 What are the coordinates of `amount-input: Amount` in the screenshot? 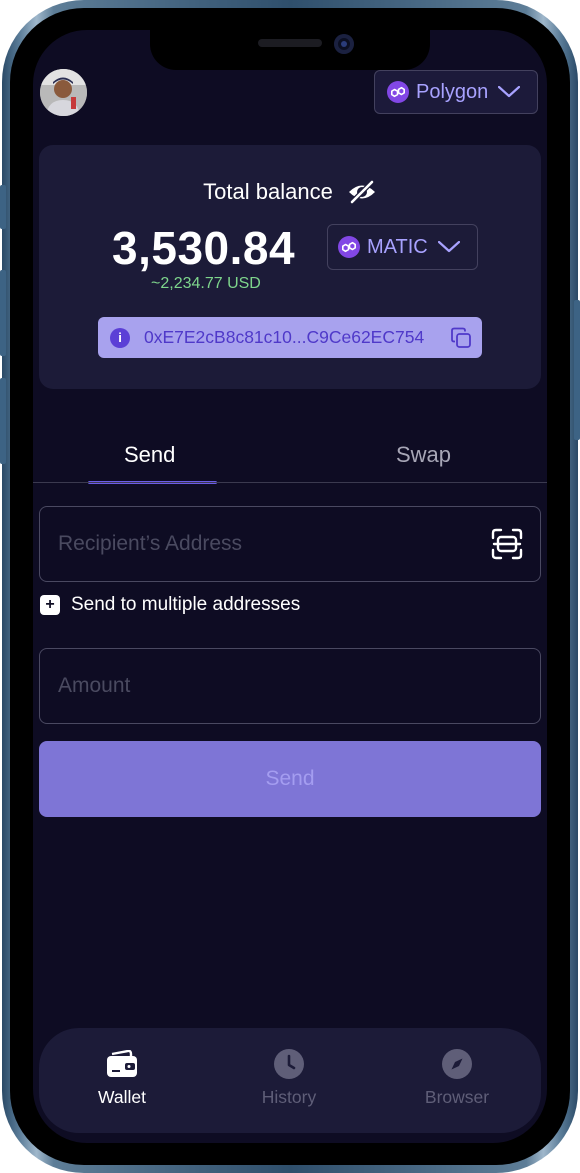 It's located at (290, 686).